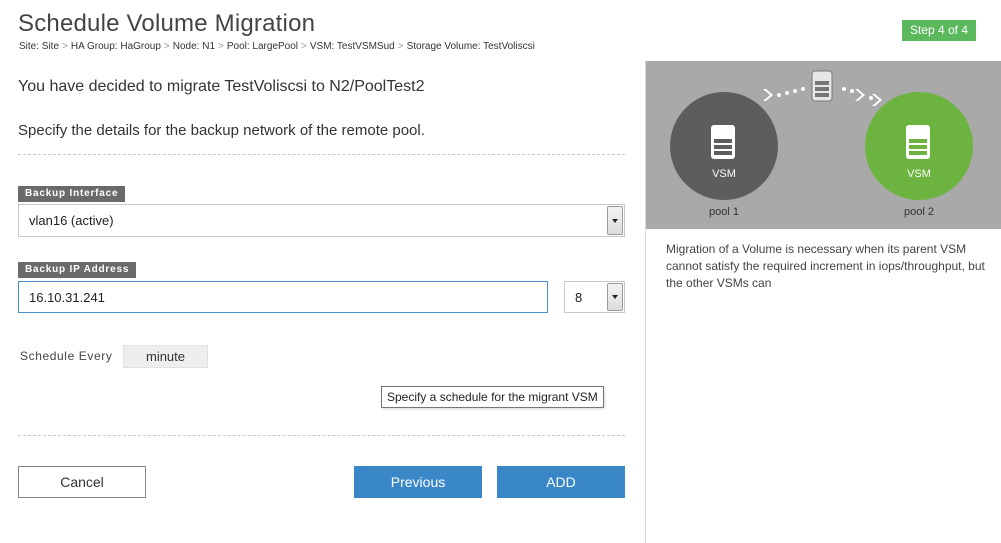  I want to click on netmask-select: 8, so click(594, 297).